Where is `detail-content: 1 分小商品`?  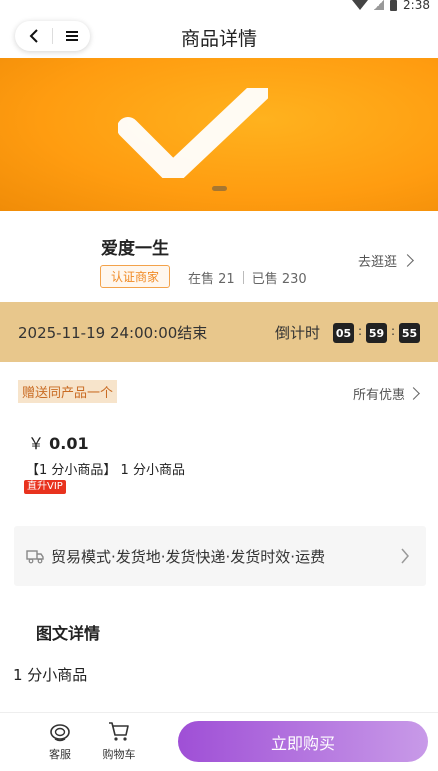
detail-content: 1 分小商品 is located at coordinates (50, 675).